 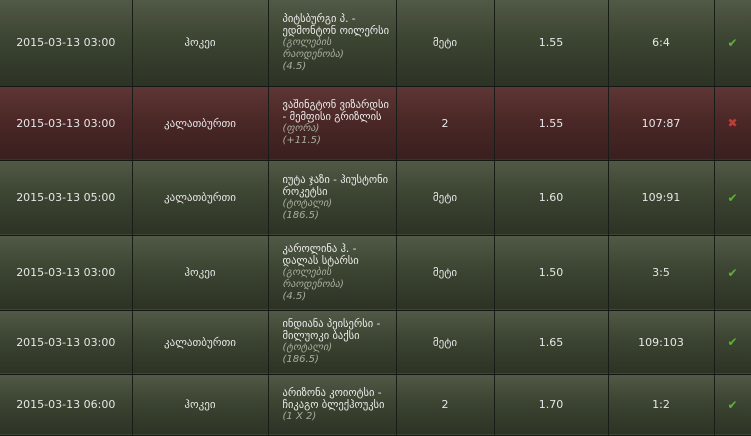 What do you see at coordinates (661, 342) in the screenshot?
I see `bet-score: 109:103` at bounding box center [661, 342].